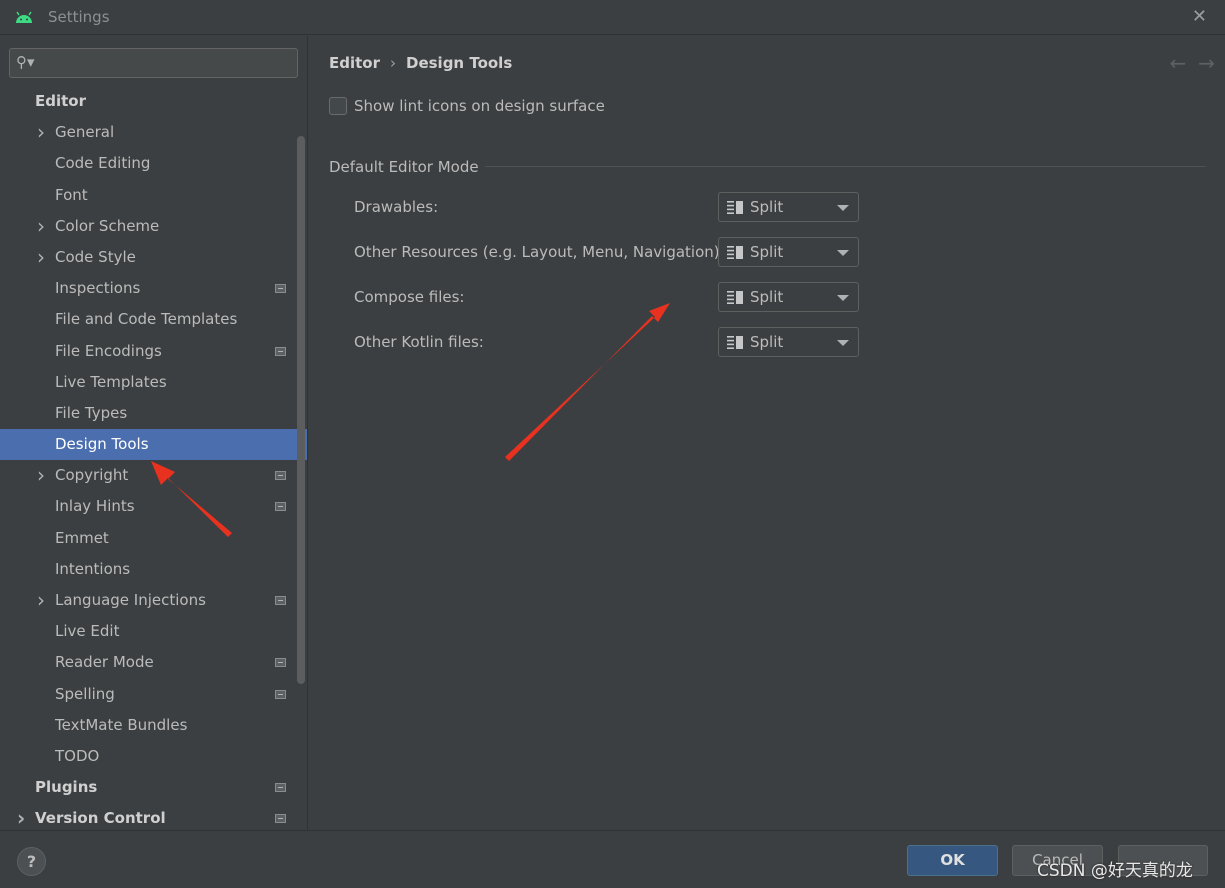 This screenshot has height=888, width=1225. Describe the element at coordinates (153, 413) in the screenshot. I see `sidebar-item-file-types: File Types` at that location.